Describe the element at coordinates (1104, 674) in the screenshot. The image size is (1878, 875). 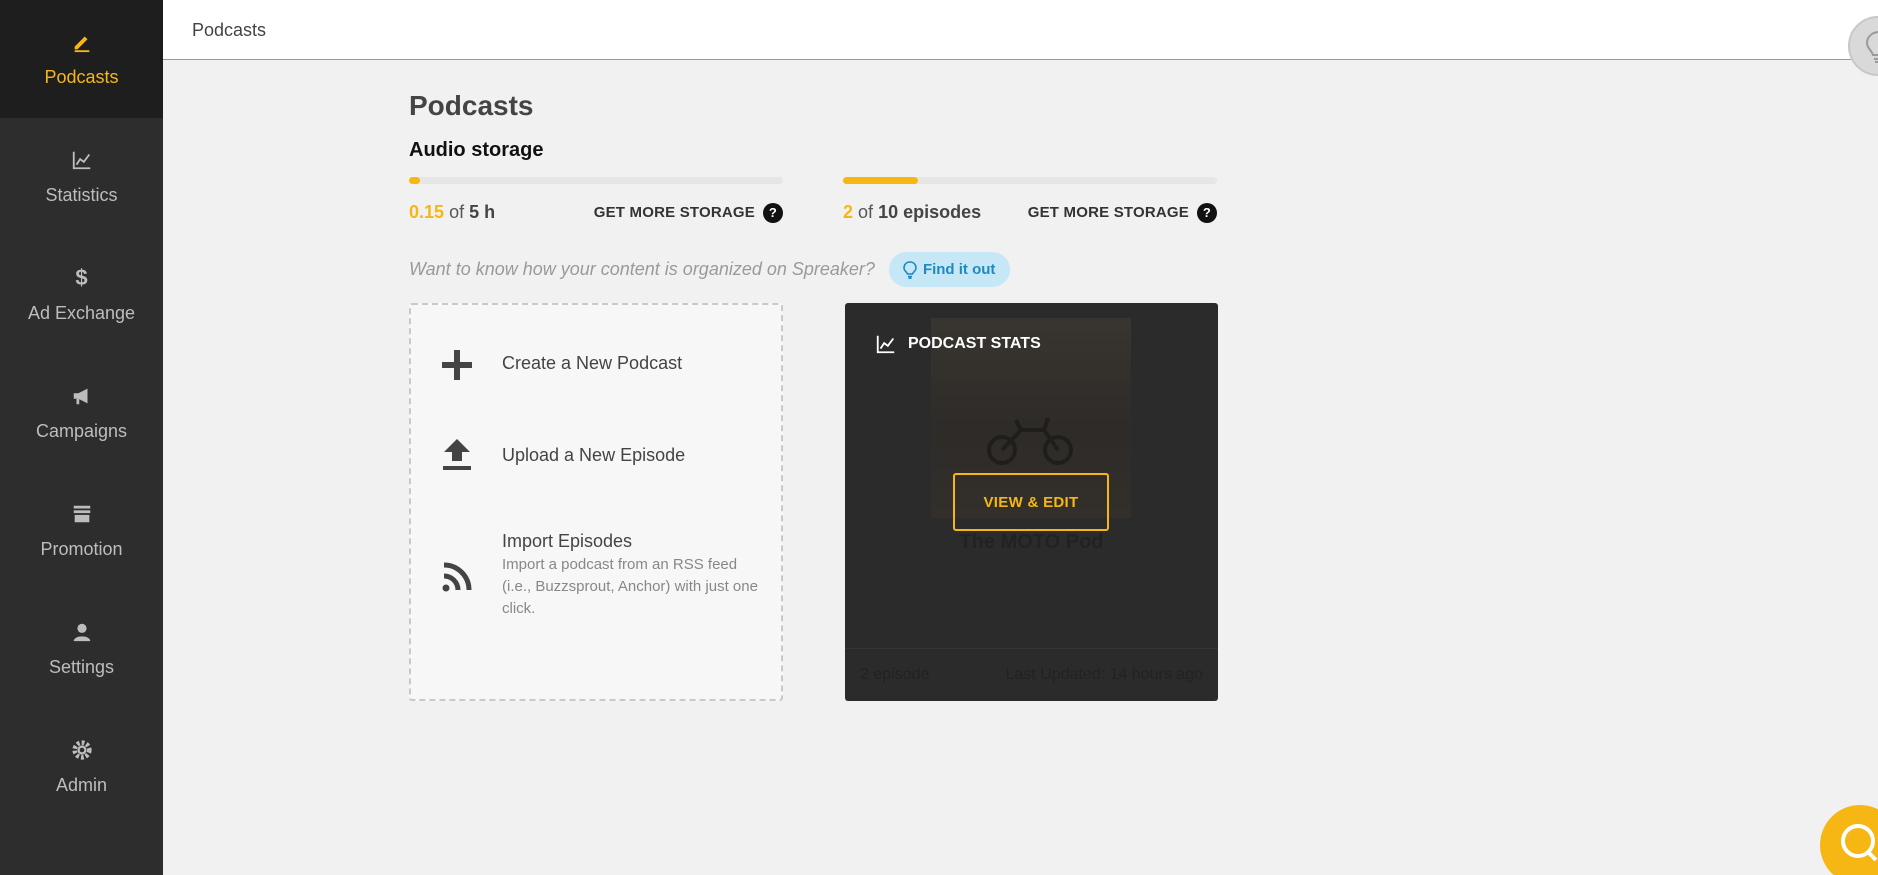
I see `last-updated: Last Updated: 14 hours ago` at that location.